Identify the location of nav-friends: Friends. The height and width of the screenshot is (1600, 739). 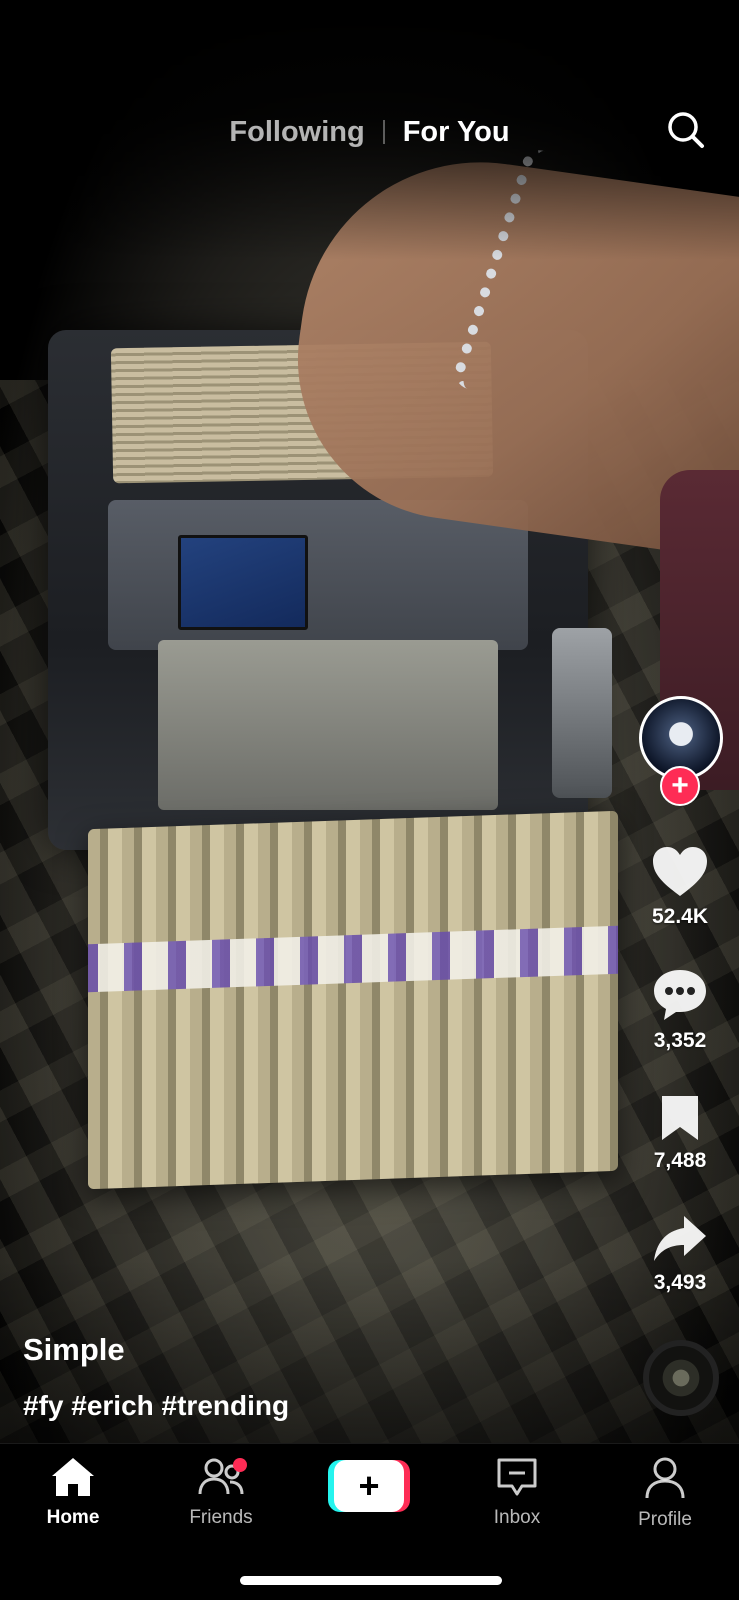
(221, 1492).